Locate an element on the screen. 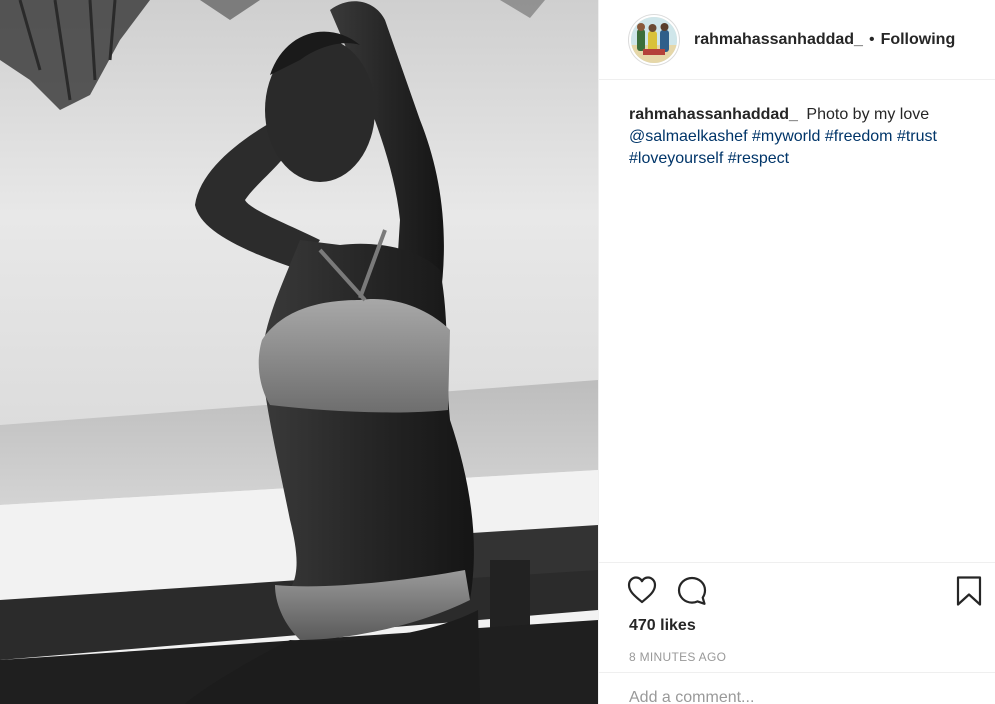 This screenshot has width=995, height=704. hashtag-link: #freedom is located at coordinates (859, 136).